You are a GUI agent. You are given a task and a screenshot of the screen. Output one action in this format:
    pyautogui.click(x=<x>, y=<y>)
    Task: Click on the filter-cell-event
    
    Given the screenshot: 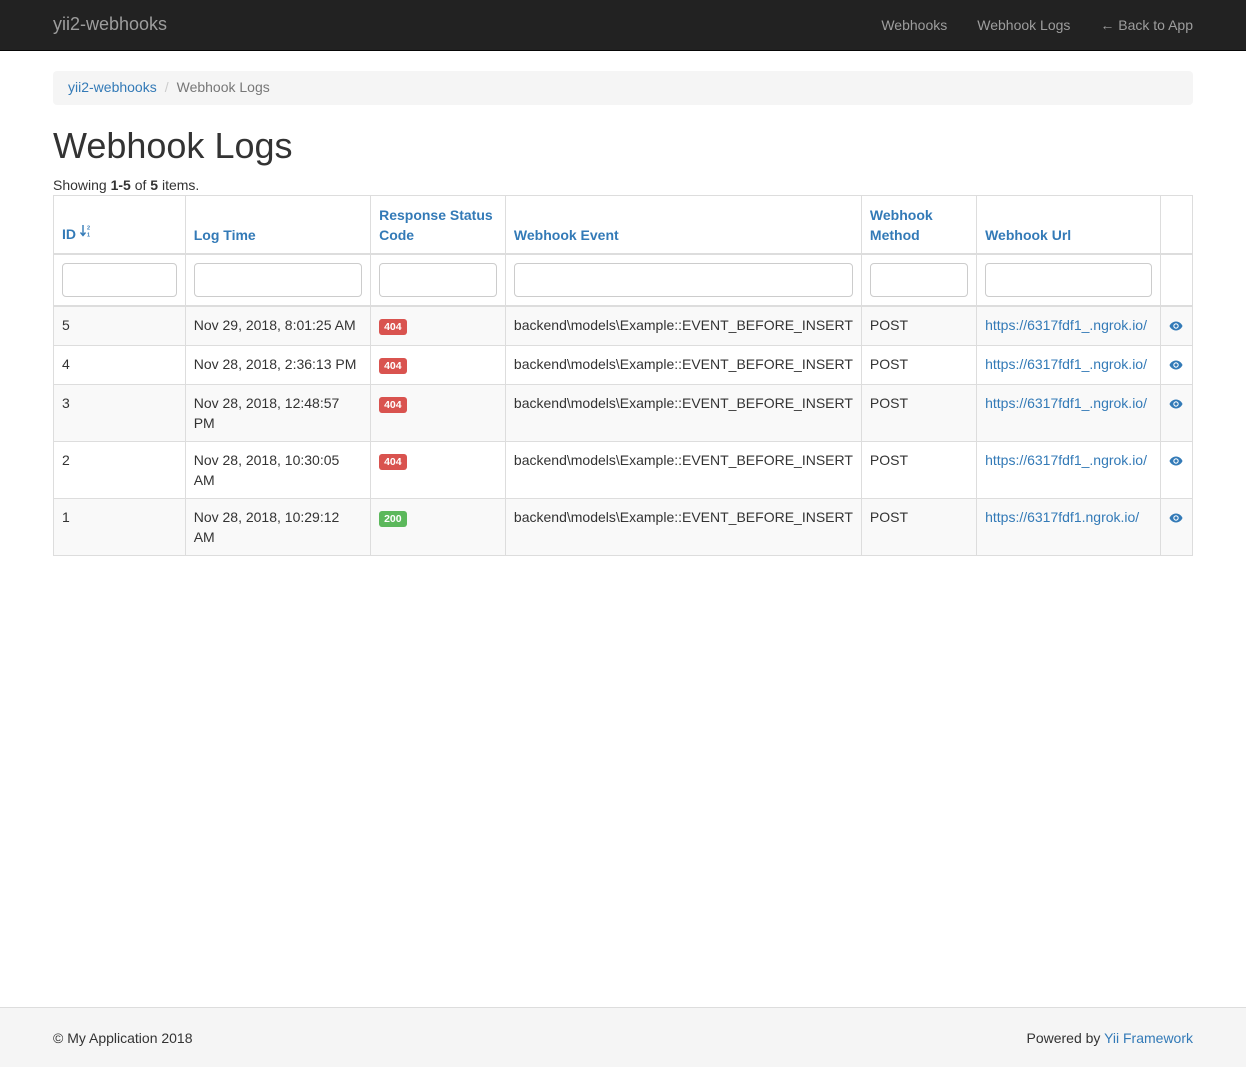 What is the action you would take?
    pyautogui.click(x=683, y=280)
    